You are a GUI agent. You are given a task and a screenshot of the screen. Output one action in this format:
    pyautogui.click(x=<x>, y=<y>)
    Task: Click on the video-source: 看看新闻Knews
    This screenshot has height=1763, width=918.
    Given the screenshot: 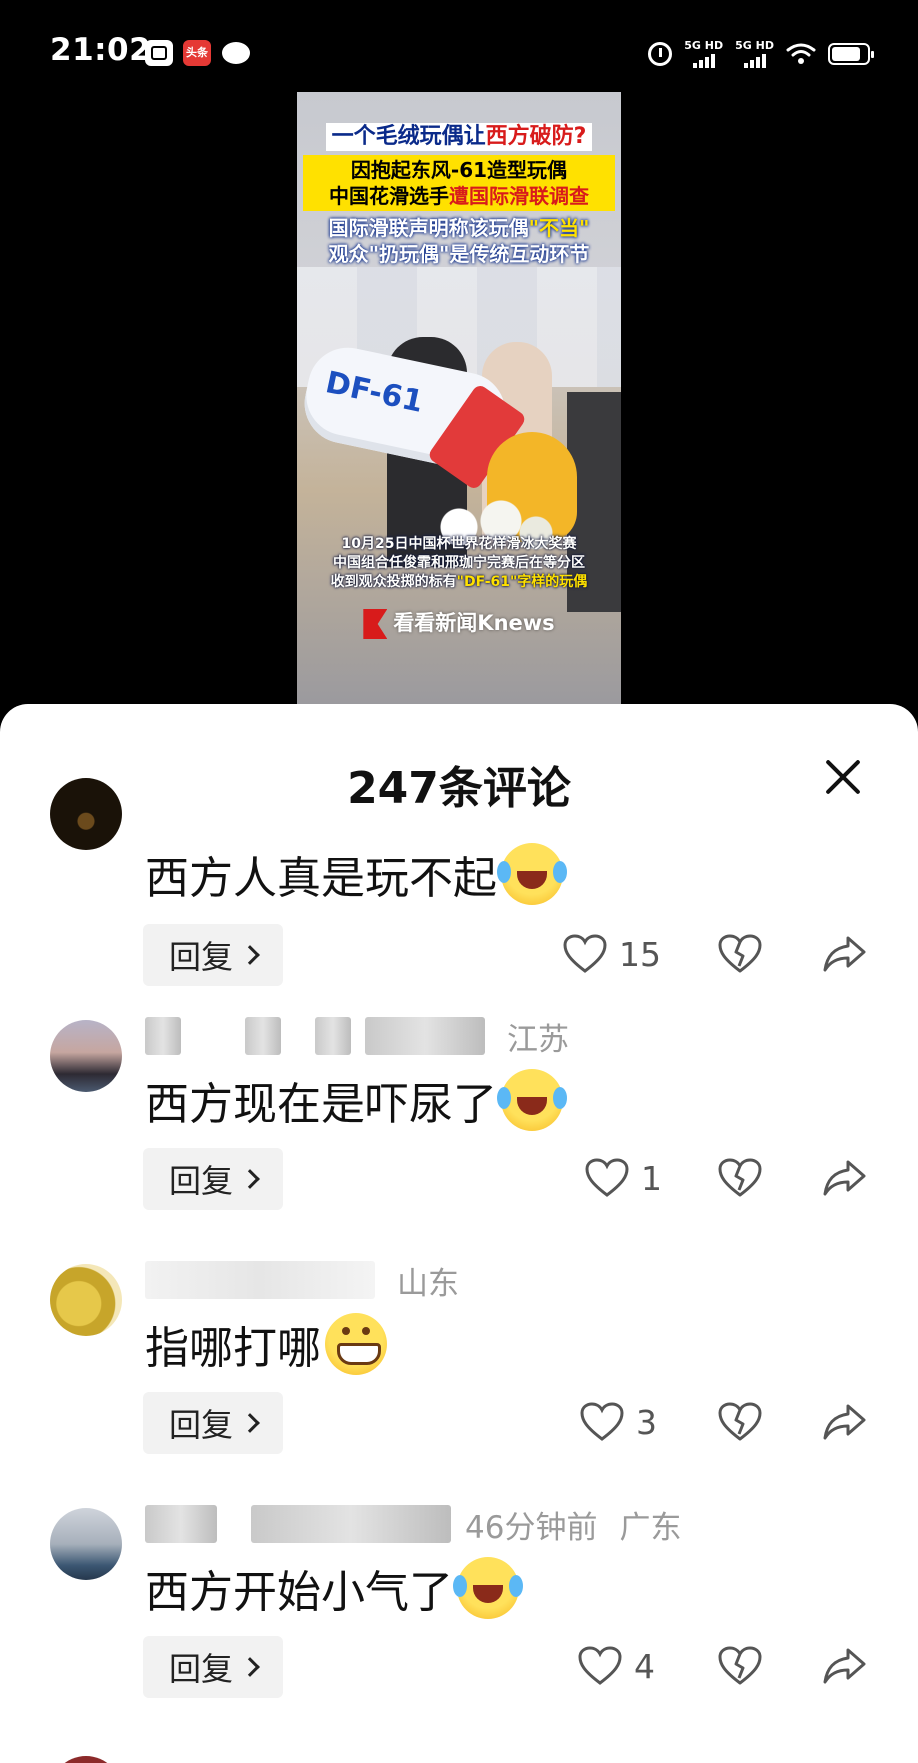 What is the action you would take?
    pyautogui.click(x=459, y=623)
    